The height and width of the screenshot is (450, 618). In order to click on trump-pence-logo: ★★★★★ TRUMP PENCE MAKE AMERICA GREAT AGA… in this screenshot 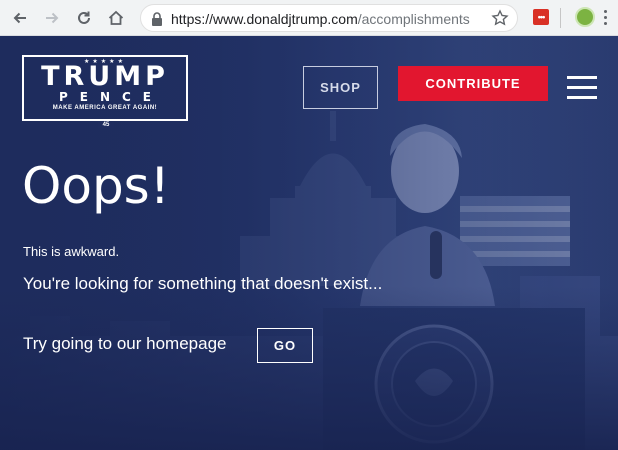, I will do `click(105, 91)`.